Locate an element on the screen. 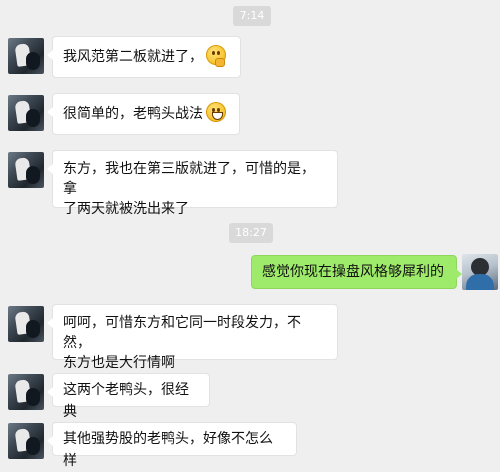 This screenshot has height=472, width=500. message-bubble: 其他强势股的老鸭头，好像不怎么样 is located at coordinates (172, 445).